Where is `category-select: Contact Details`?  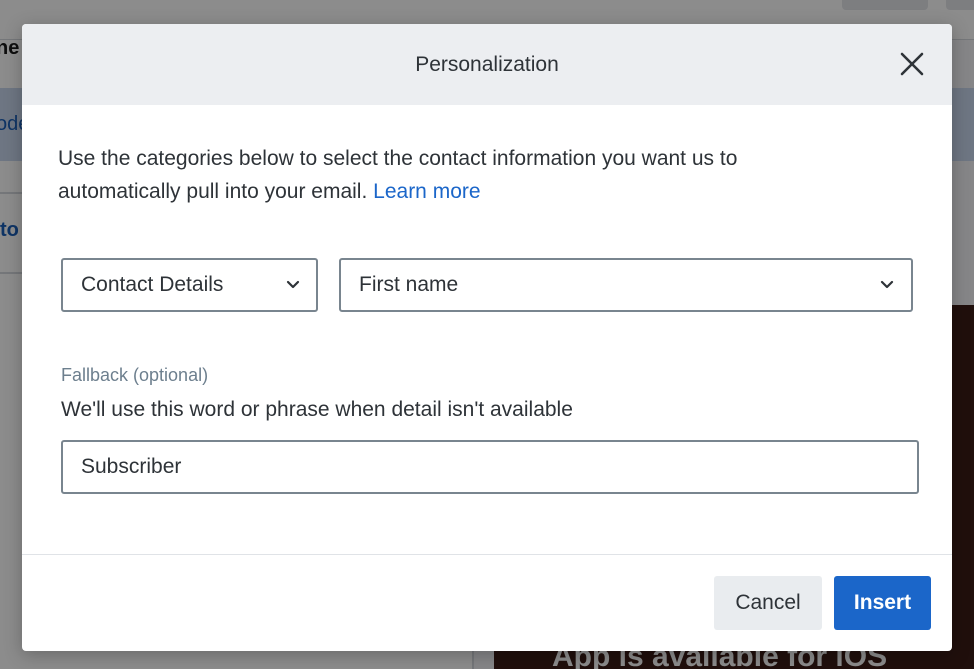
category-select: Contact Details is located at coordinates (189, 285).